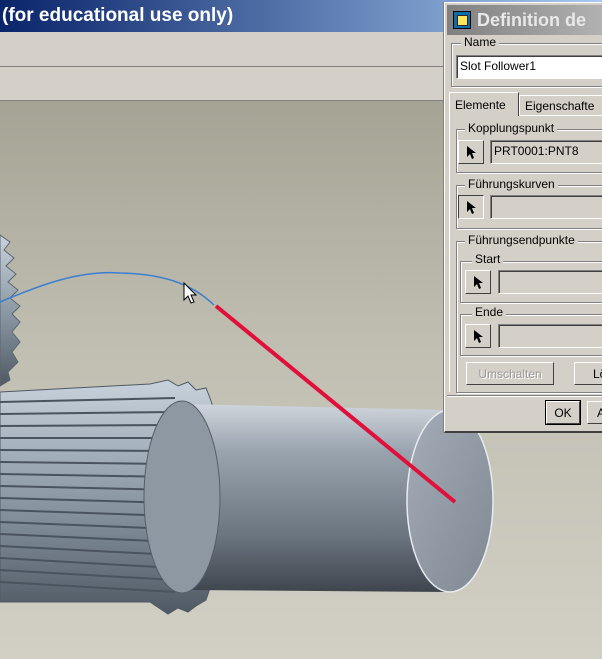 The height and width of the screenshot is (659, 602). I want to click on start-field, so click(550, 282).